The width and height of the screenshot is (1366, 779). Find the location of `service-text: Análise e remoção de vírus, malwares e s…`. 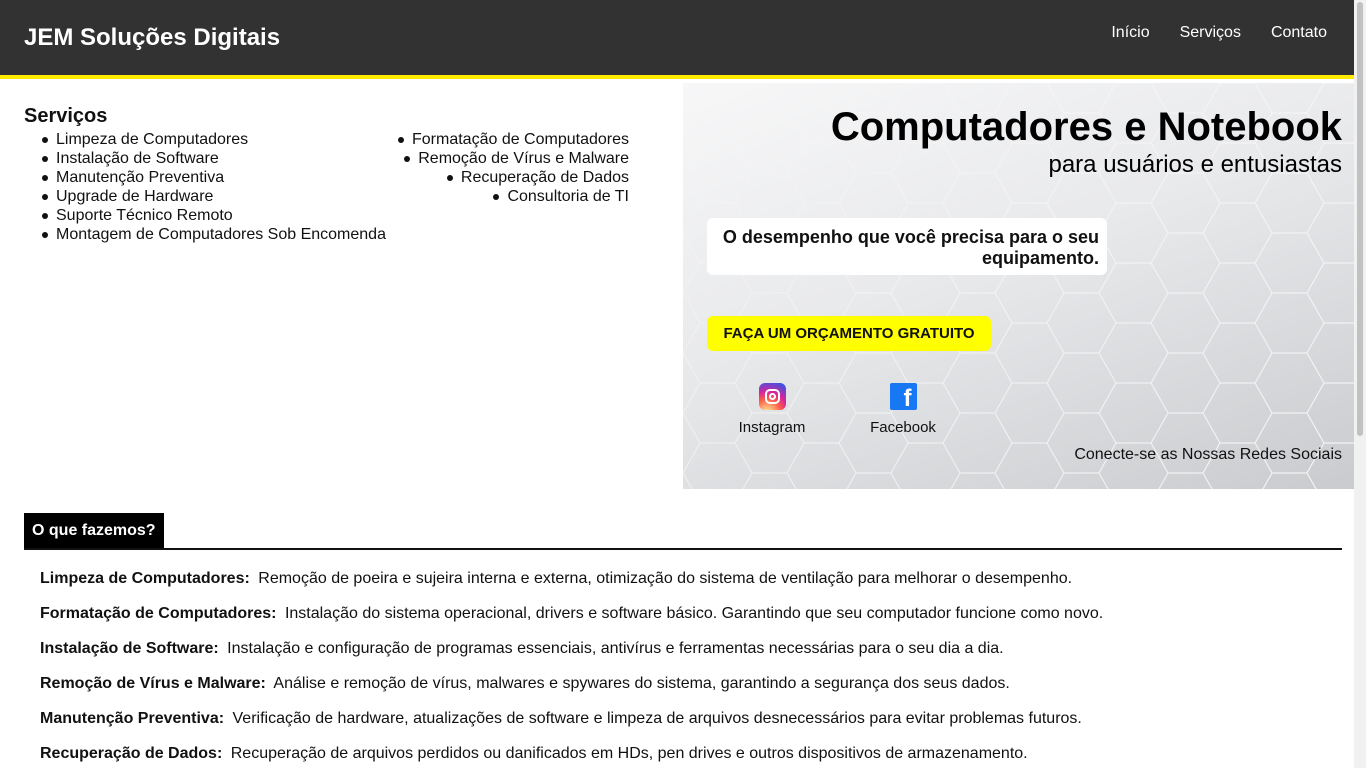

service-text: Análise e remoção de vírus, malwares e s… is located at coordinates (641, 683).